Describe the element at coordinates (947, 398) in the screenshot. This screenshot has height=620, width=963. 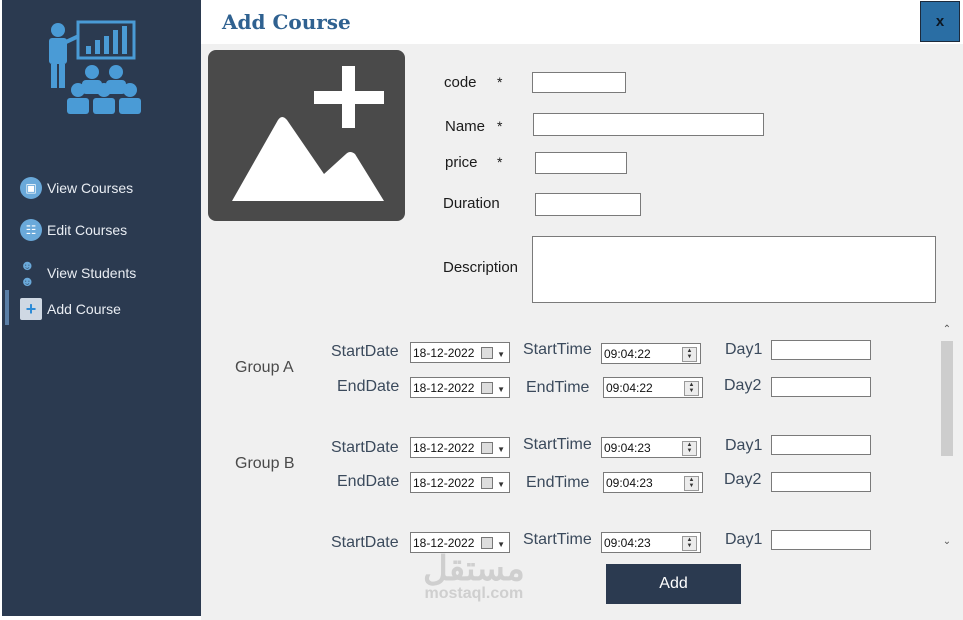
I see `scrollbar-thumb` at that location.